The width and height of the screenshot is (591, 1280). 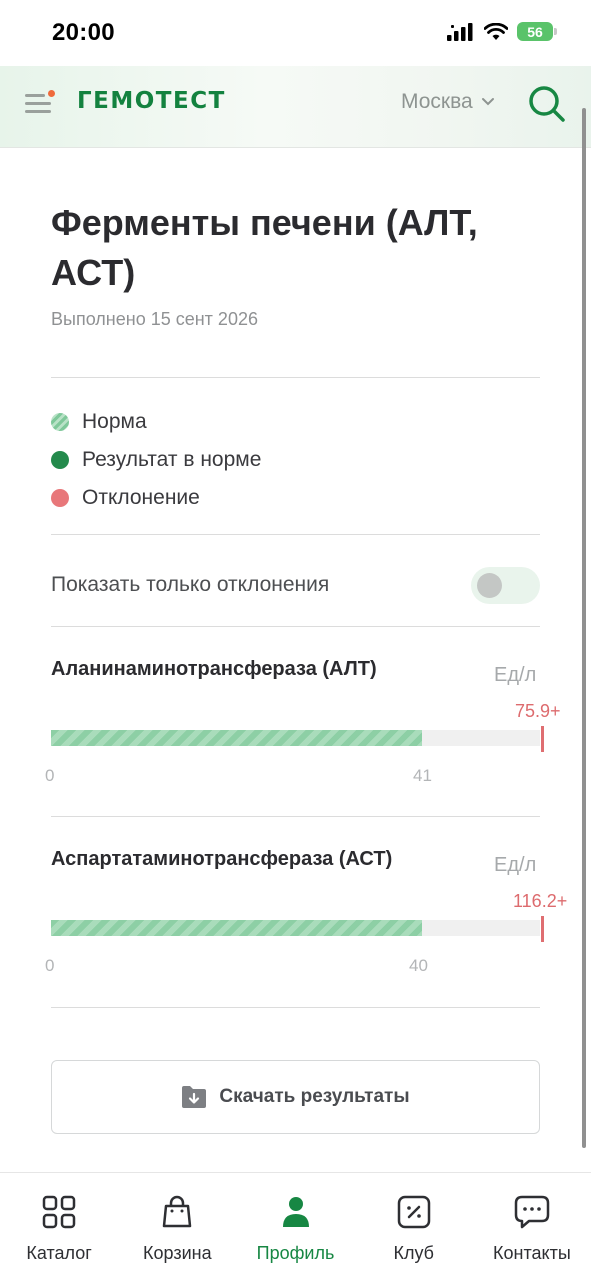 I want to click on catalog-grid-icon, so click(x=59, y=1212).